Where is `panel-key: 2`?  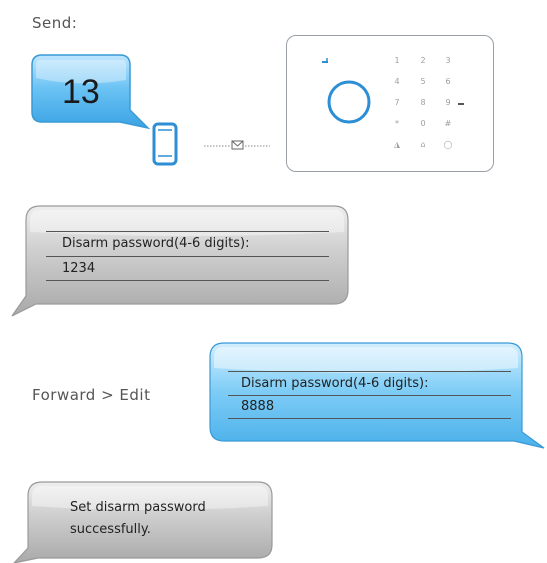 panel-key: 2 is located at coordinates (423, 60).